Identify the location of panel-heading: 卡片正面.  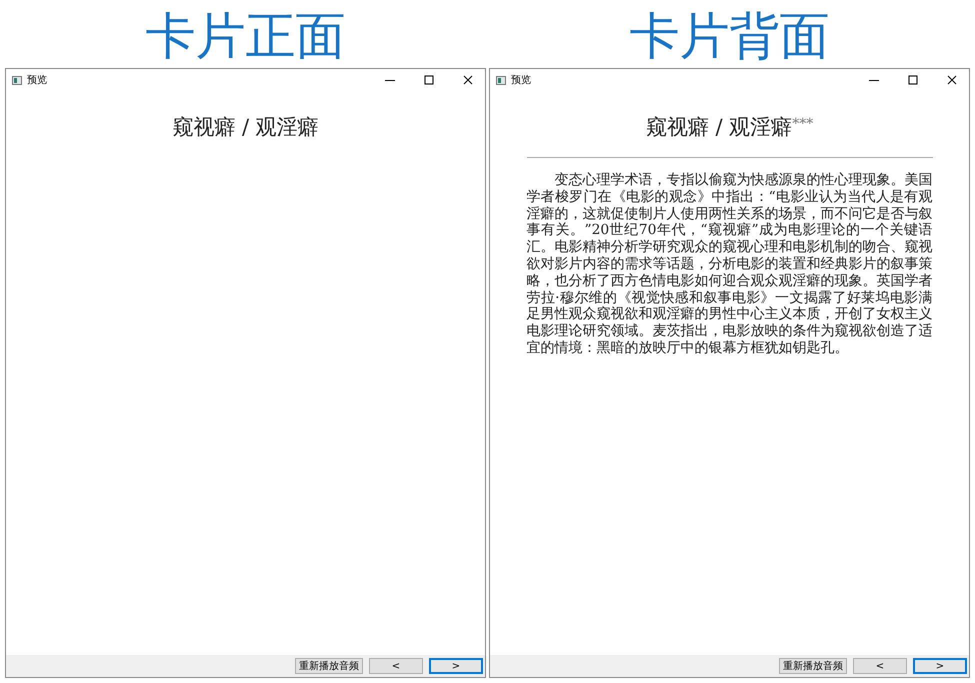
(245, 36).